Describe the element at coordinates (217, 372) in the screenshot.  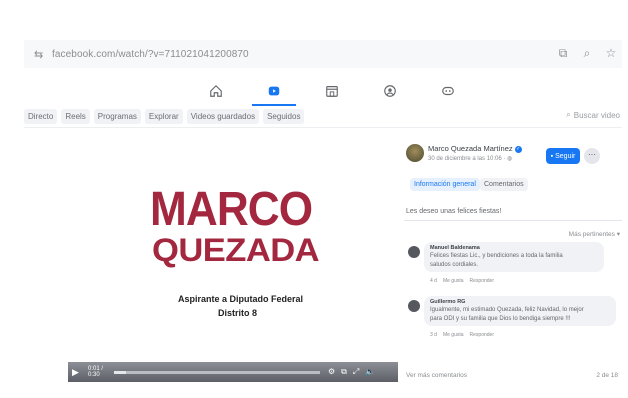
I see `video-progress-bar` at that location.